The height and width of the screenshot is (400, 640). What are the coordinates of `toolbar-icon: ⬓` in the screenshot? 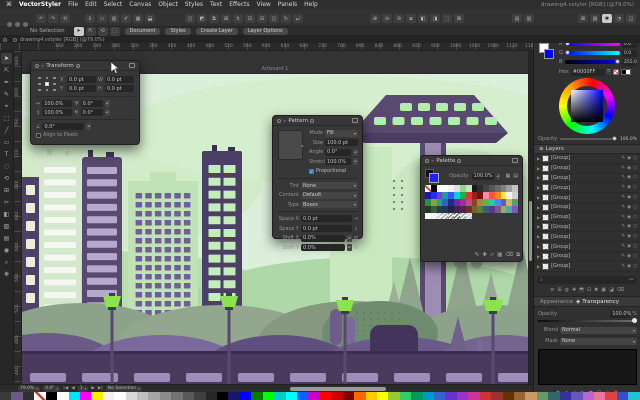 It's located at (150, 18).